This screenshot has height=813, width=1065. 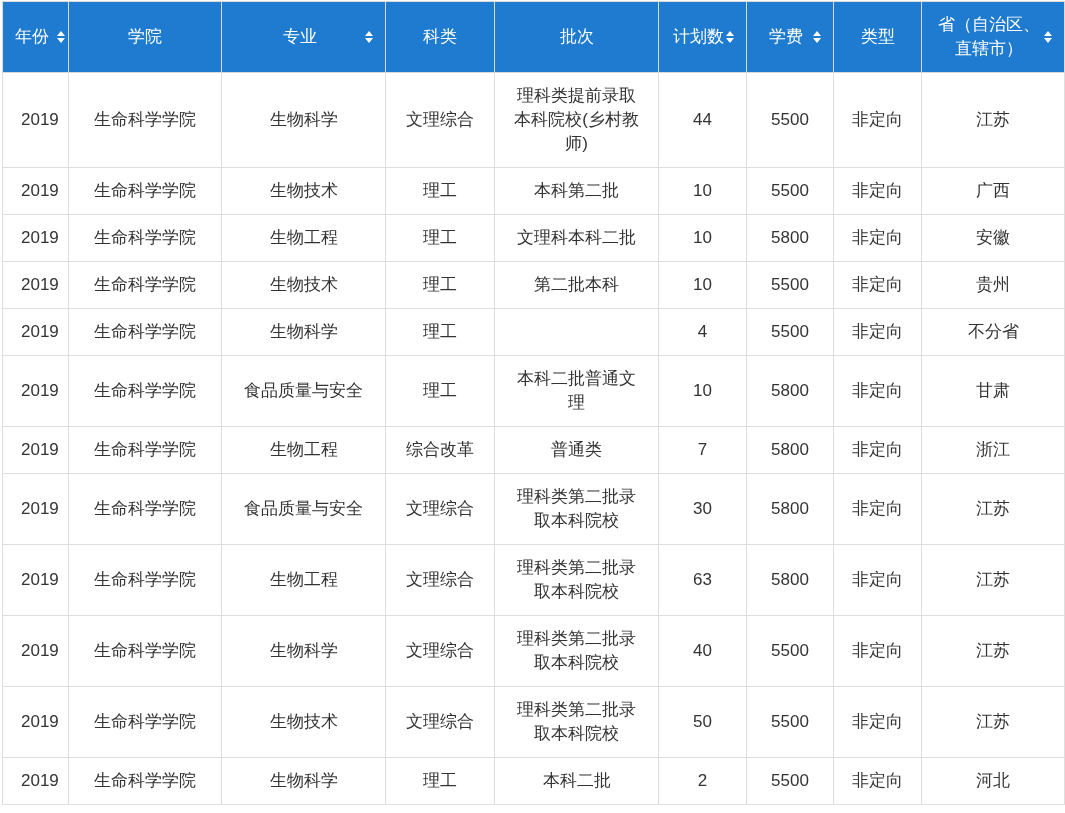 I want to click on column-header: 批次, so click(x=576, y=37).